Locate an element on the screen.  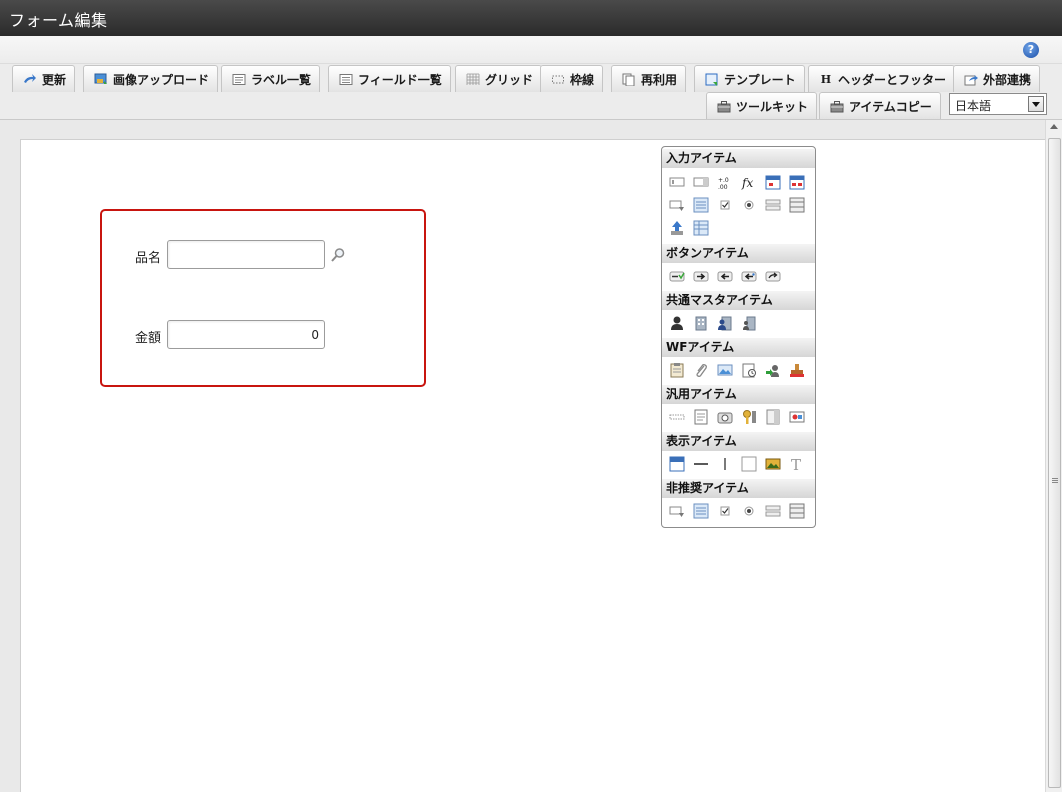
selected-form-group is located at coordinates (263, 298).